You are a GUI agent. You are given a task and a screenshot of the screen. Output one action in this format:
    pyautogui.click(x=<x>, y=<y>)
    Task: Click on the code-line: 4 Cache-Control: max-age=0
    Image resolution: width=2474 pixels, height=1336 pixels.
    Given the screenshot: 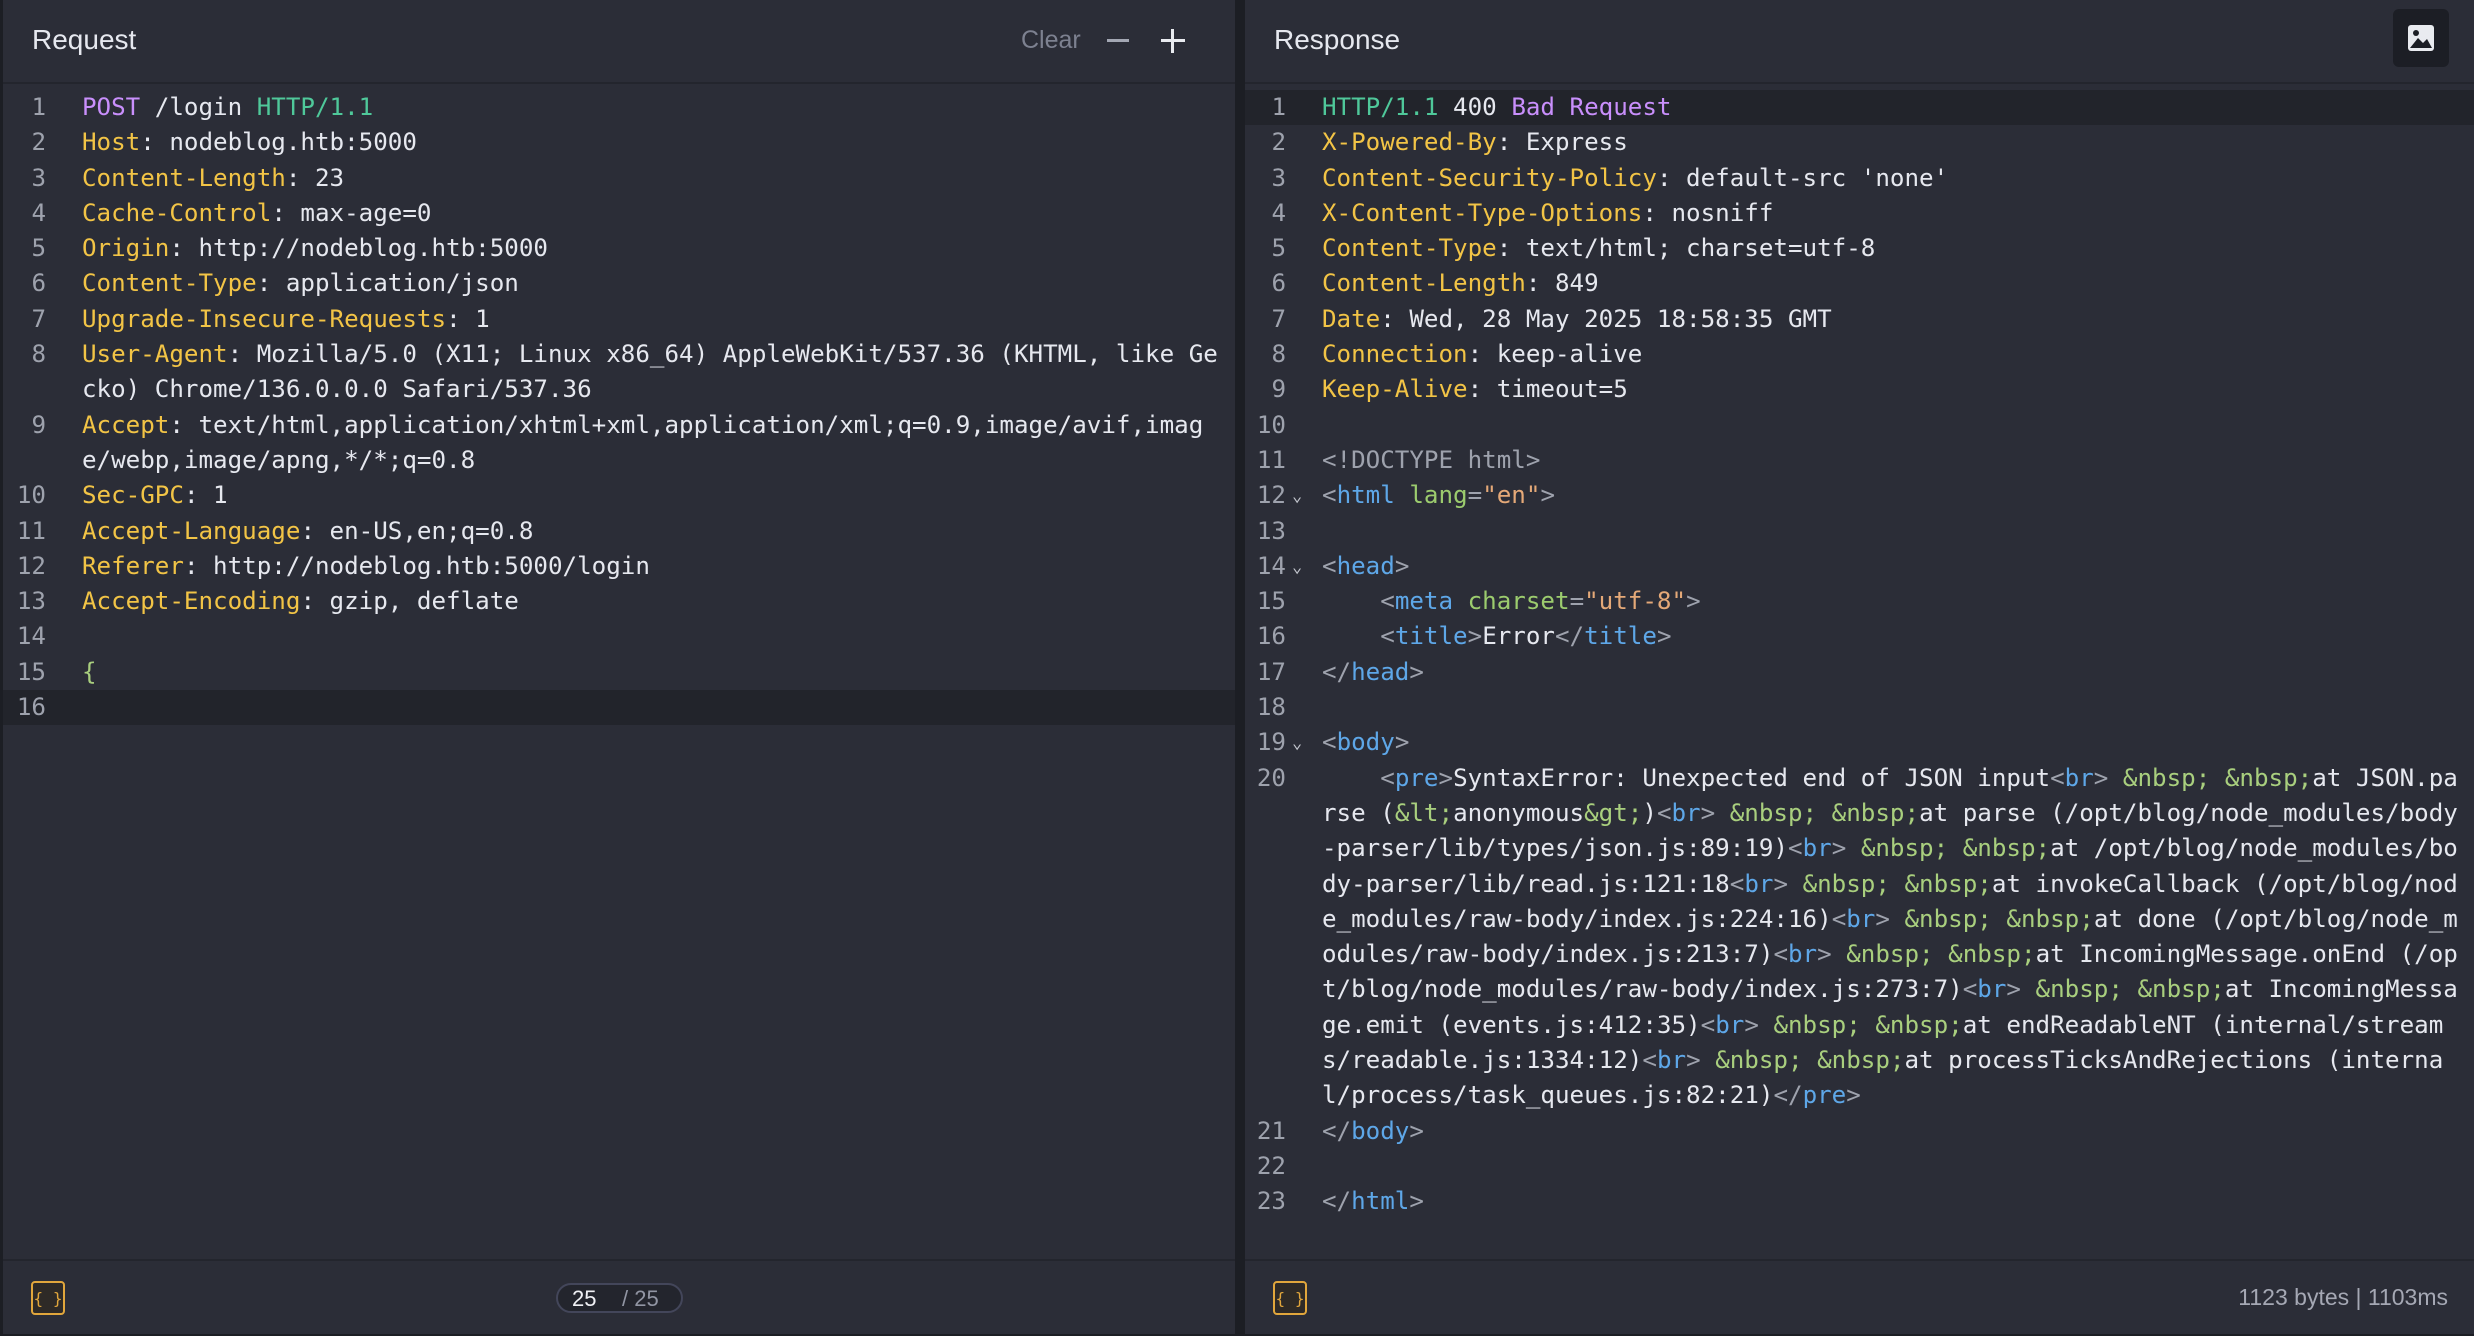 What is the action you would take?
    pyautogui.click(x=619, y=213)
    